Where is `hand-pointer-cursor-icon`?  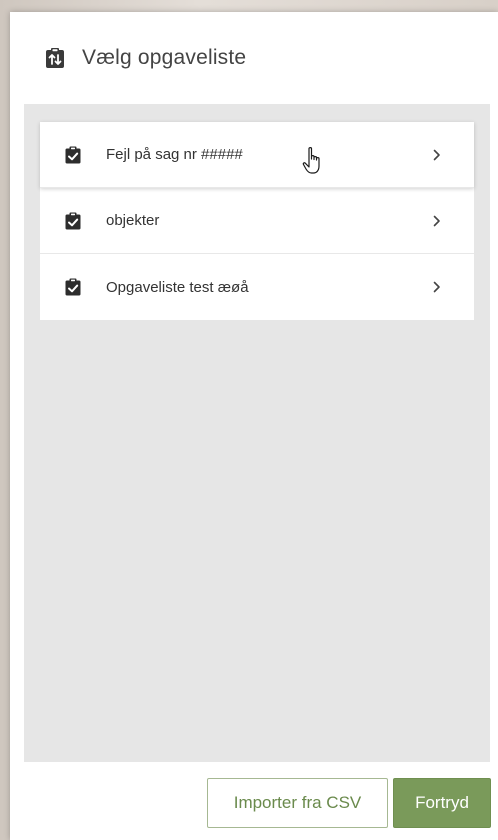 hand-pointer-cursor-icon is located at coordinates (314, 161).